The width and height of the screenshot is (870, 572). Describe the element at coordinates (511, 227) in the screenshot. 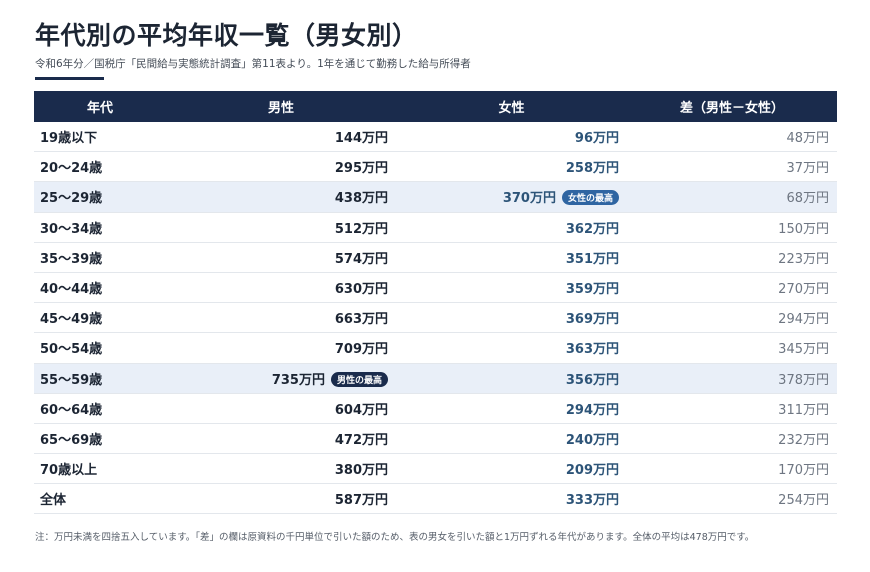

I see `female-cell: 362万円` at that location.